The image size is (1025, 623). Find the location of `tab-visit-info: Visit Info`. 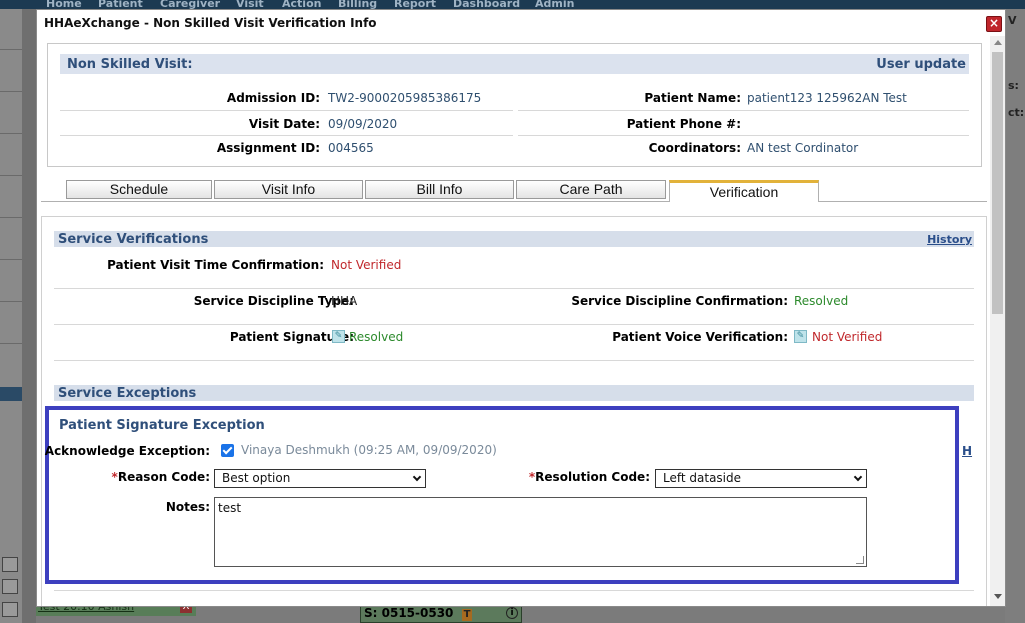

tab-visit-info: Visit Info is located at coordinates (288, 189).